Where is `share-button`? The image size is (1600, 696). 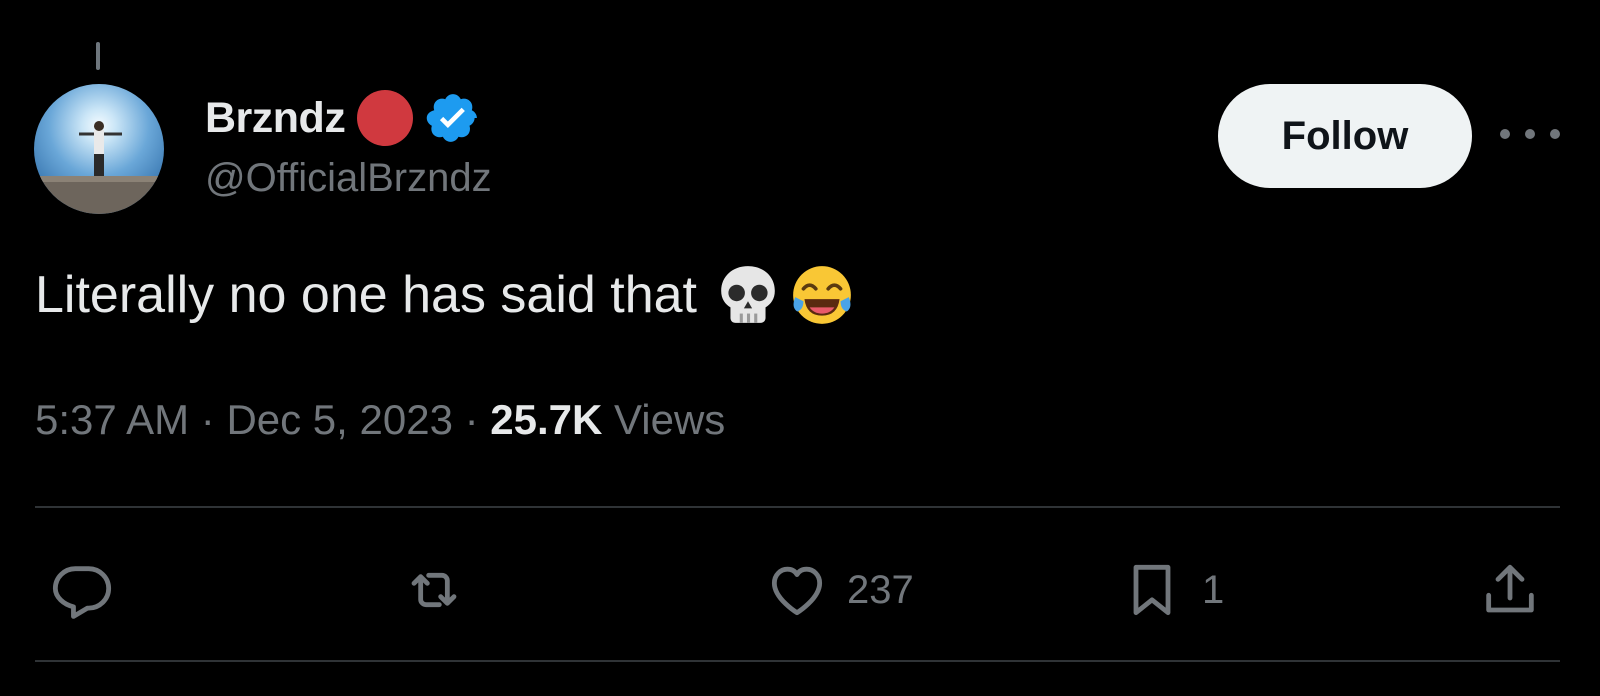
share-button is located at coordinates (1510, 590).